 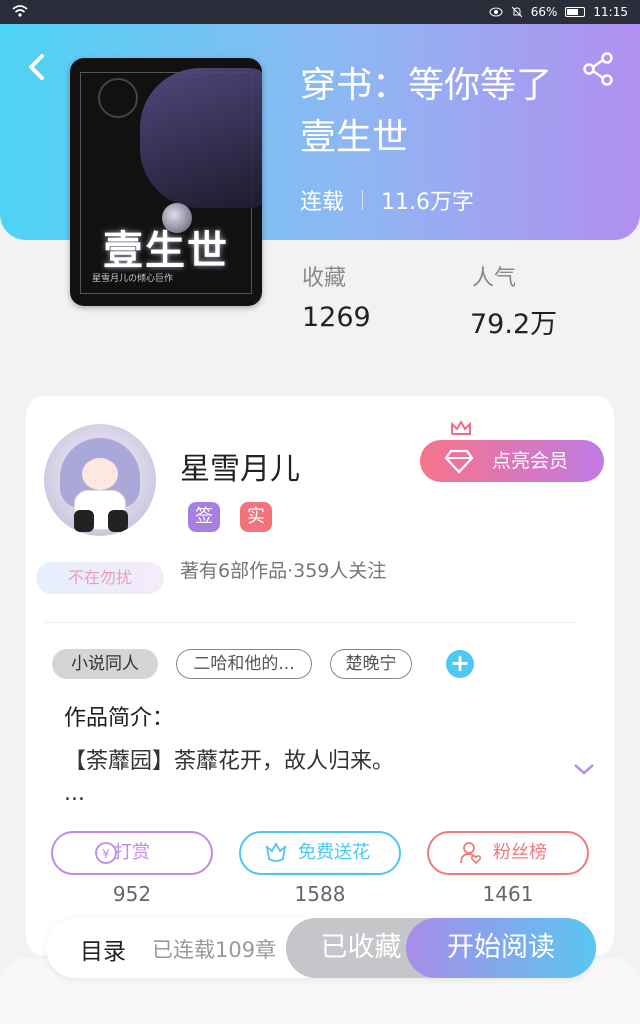 I want to click on mute-bell-icon, so click(x=517, y=12).